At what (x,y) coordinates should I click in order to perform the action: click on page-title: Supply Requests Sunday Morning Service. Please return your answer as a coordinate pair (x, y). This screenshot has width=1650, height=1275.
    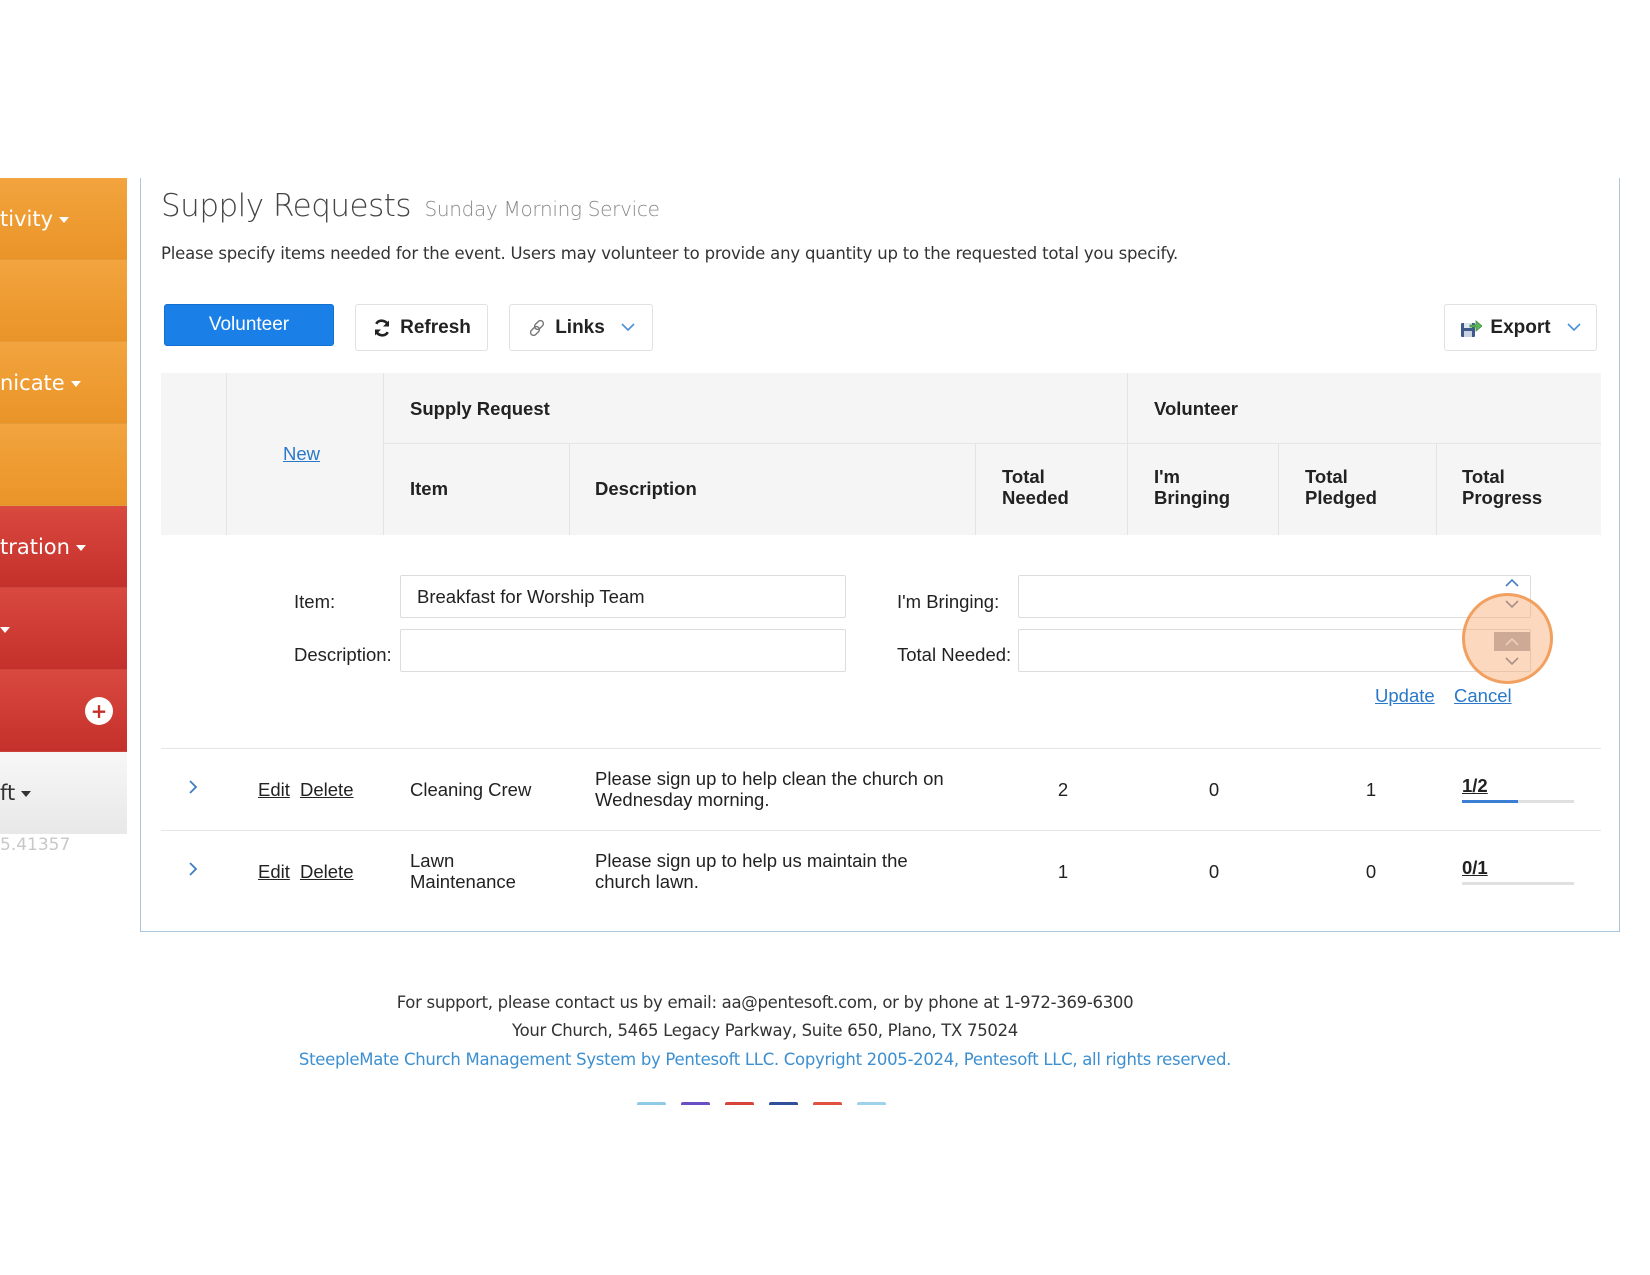
    Looking at the image, I should click on (410, 206).